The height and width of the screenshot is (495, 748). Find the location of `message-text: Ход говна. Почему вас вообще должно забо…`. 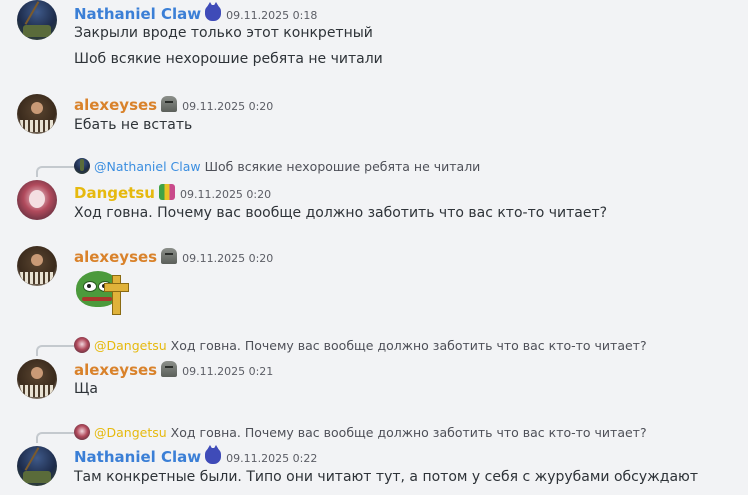

message-text: Ход говна. Почему вас вообще должно забо… is located at coordinates (341, 213).